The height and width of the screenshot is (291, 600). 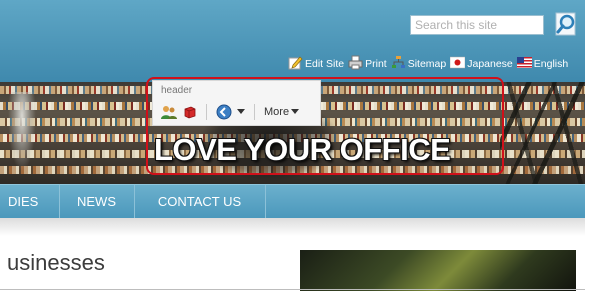 I want to click on print-label: Print, so click(x=376, y=64).